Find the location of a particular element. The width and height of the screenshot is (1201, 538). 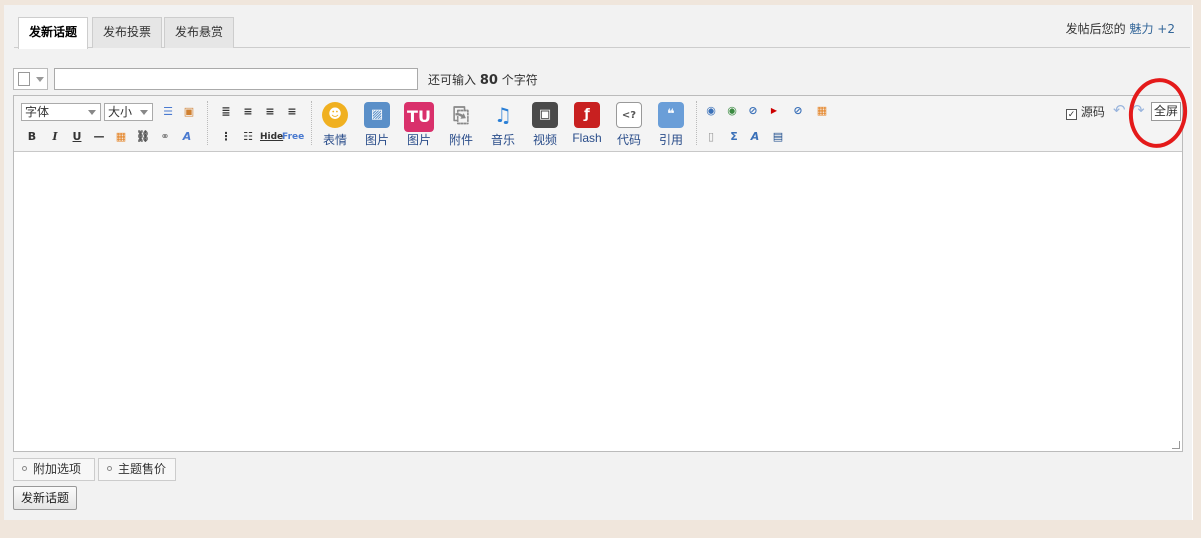

formula-icon: Σ is located at coordinates (734, 137).